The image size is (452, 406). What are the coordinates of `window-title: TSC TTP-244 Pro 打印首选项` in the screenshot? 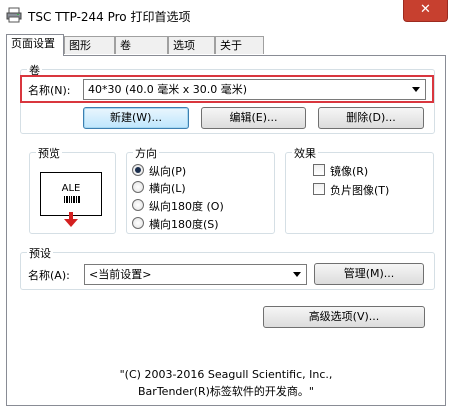 It's located at (109, 17).